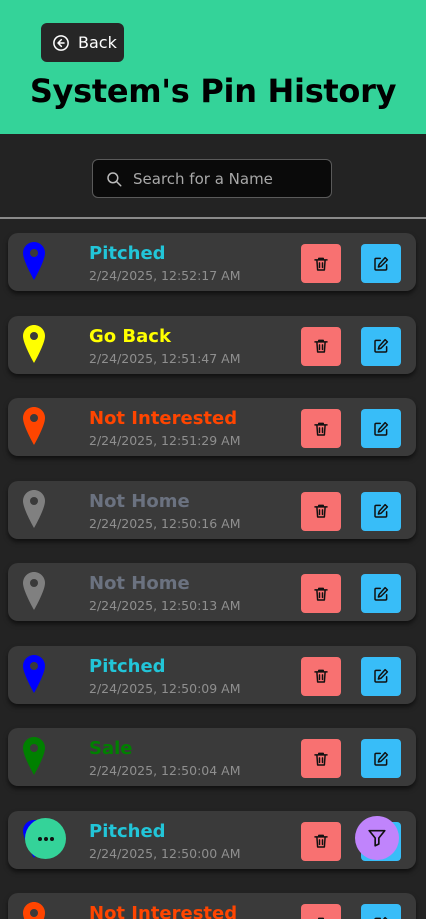 Image resolution: width=426 pixels, height=919 pixels. What do you see at coordinates (130, 336) in the screenshot?
I see `pin-status: Go Back` at bounding box center [130, 336].